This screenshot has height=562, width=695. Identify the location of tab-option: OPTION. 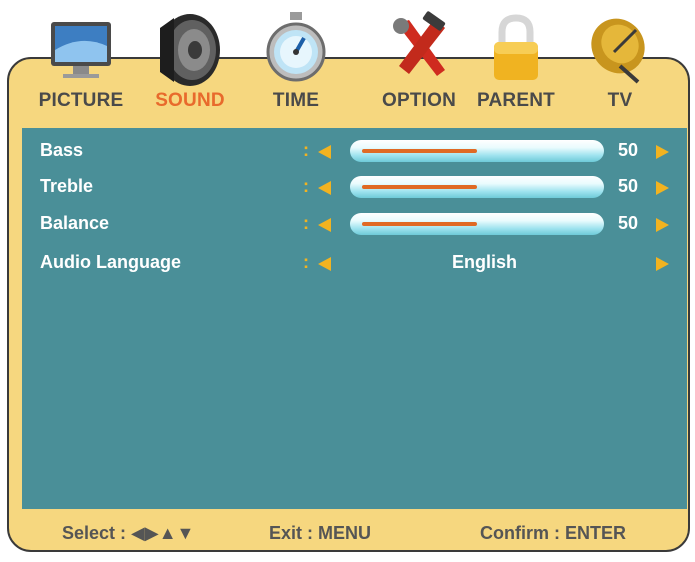
(419, 62).